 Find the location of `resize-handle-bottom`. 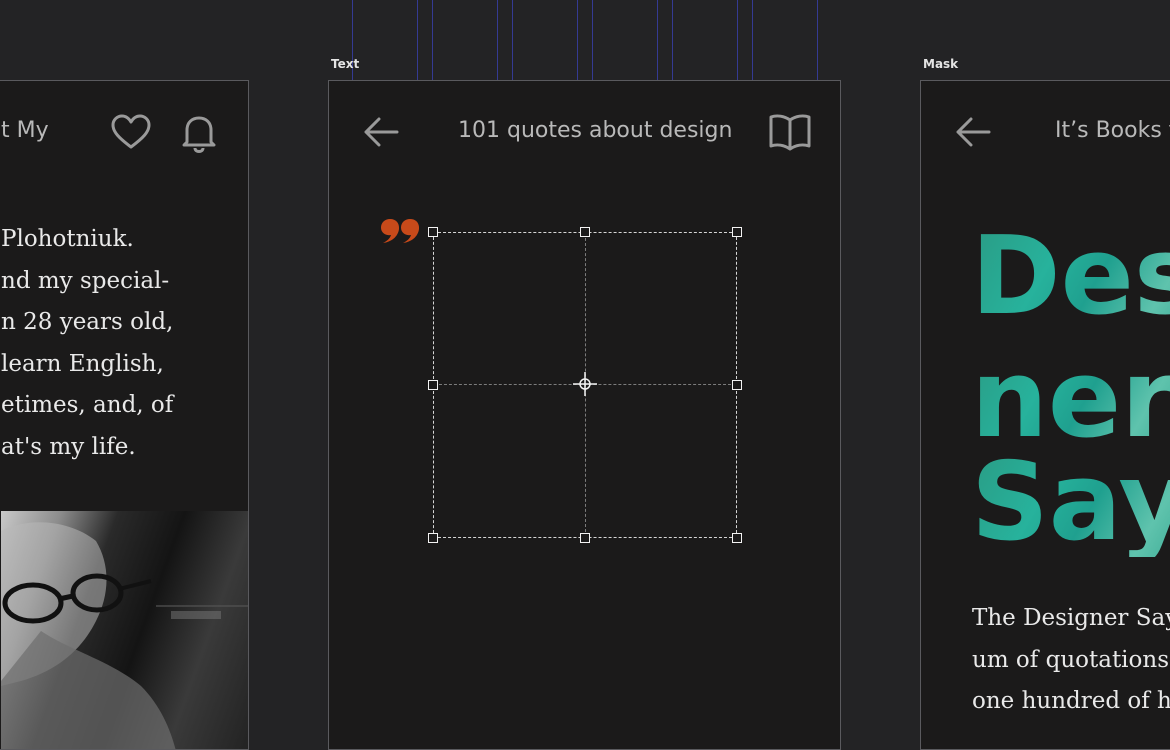

resize-handle-bottom is located at coordinates (585, 538).